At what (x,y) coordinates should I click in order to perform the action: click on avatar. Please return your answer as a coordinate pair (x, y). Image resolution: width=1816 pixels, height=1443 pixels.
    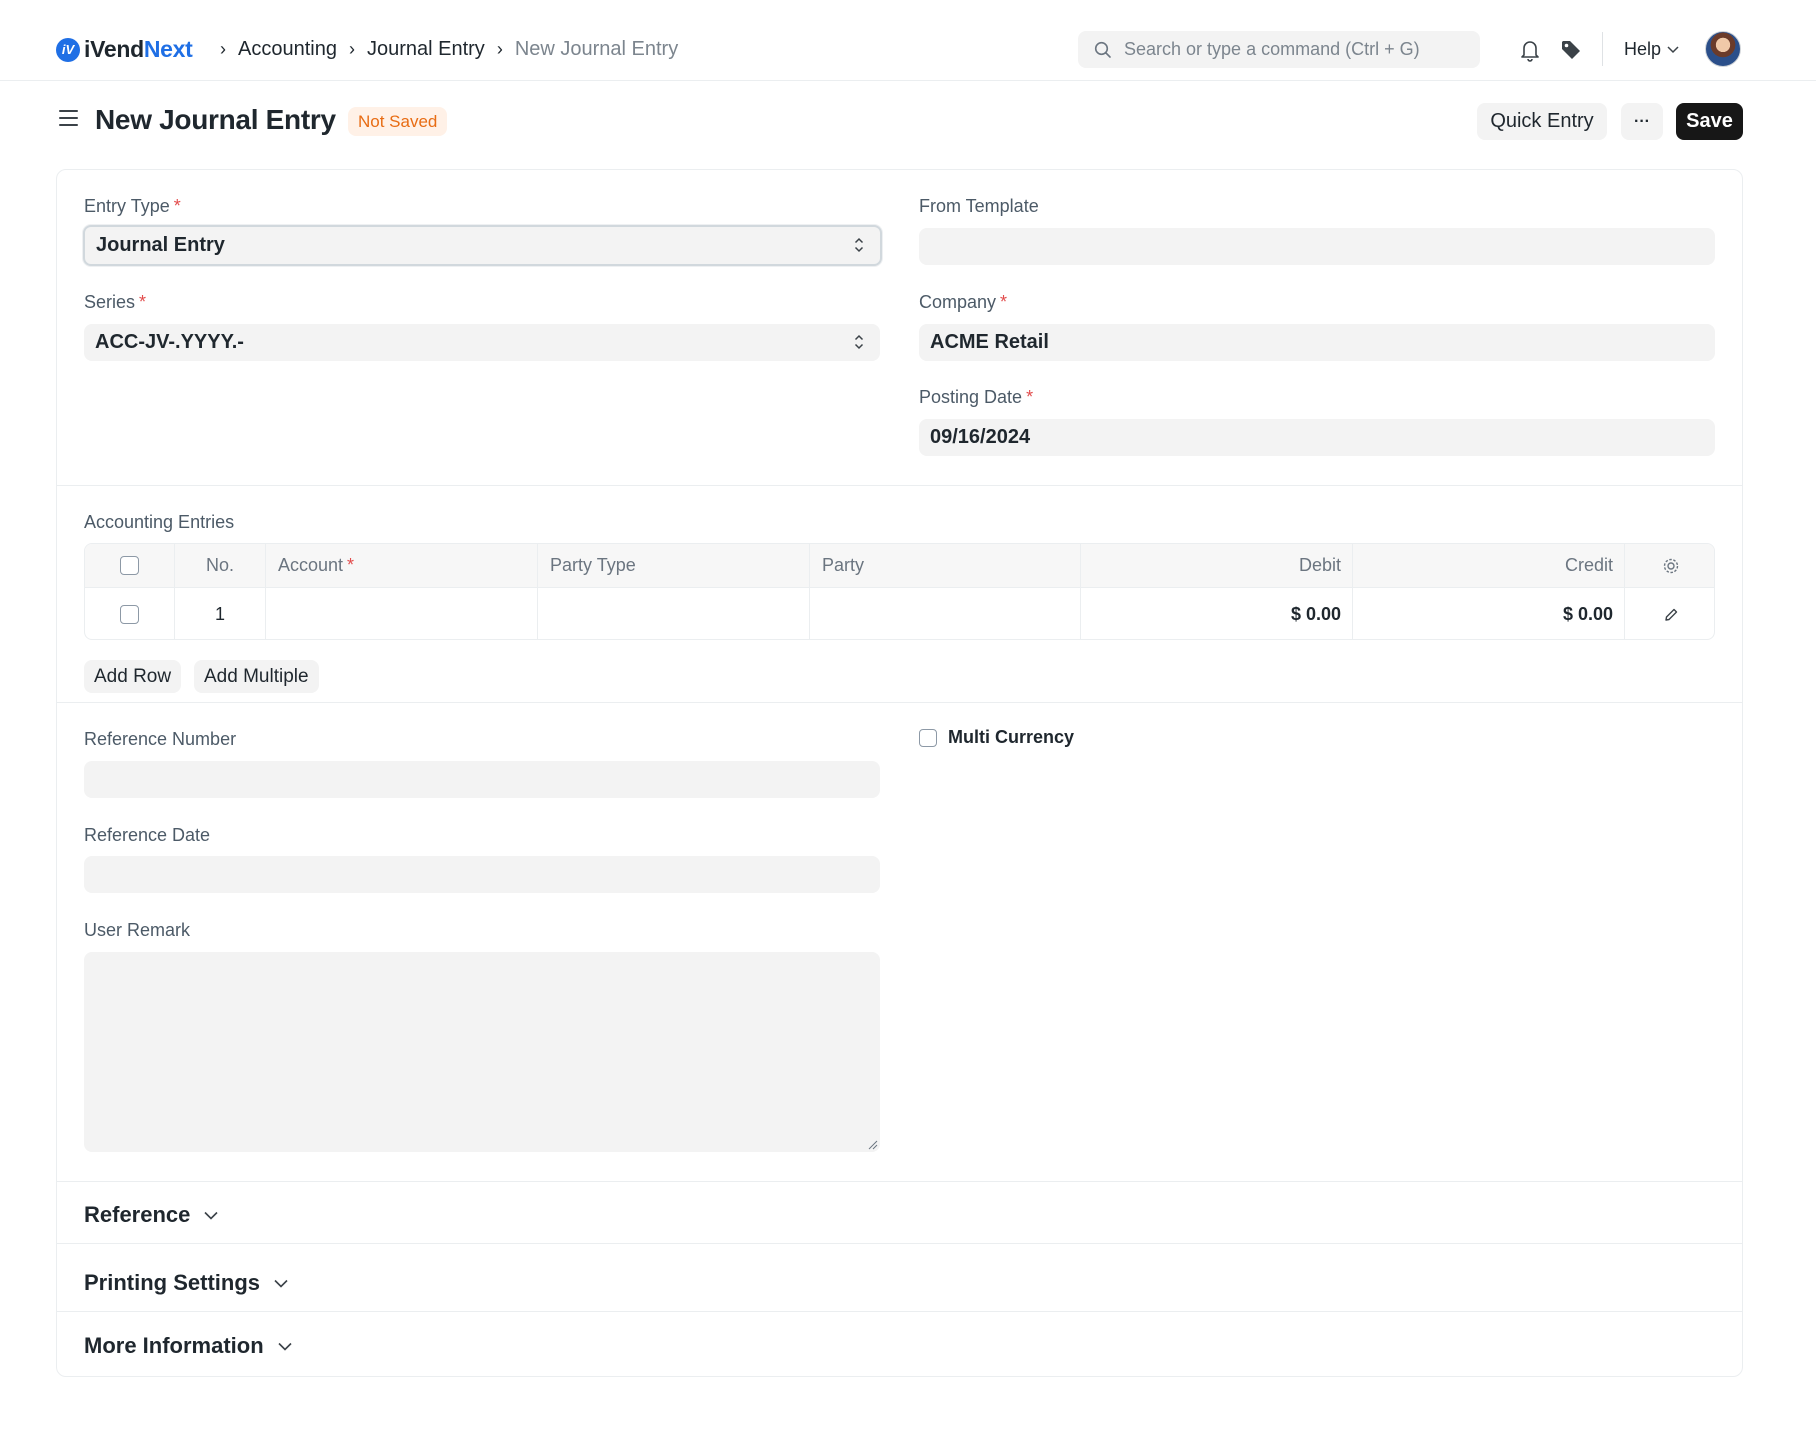
    Looking at the image, I should click on (1723, 49).